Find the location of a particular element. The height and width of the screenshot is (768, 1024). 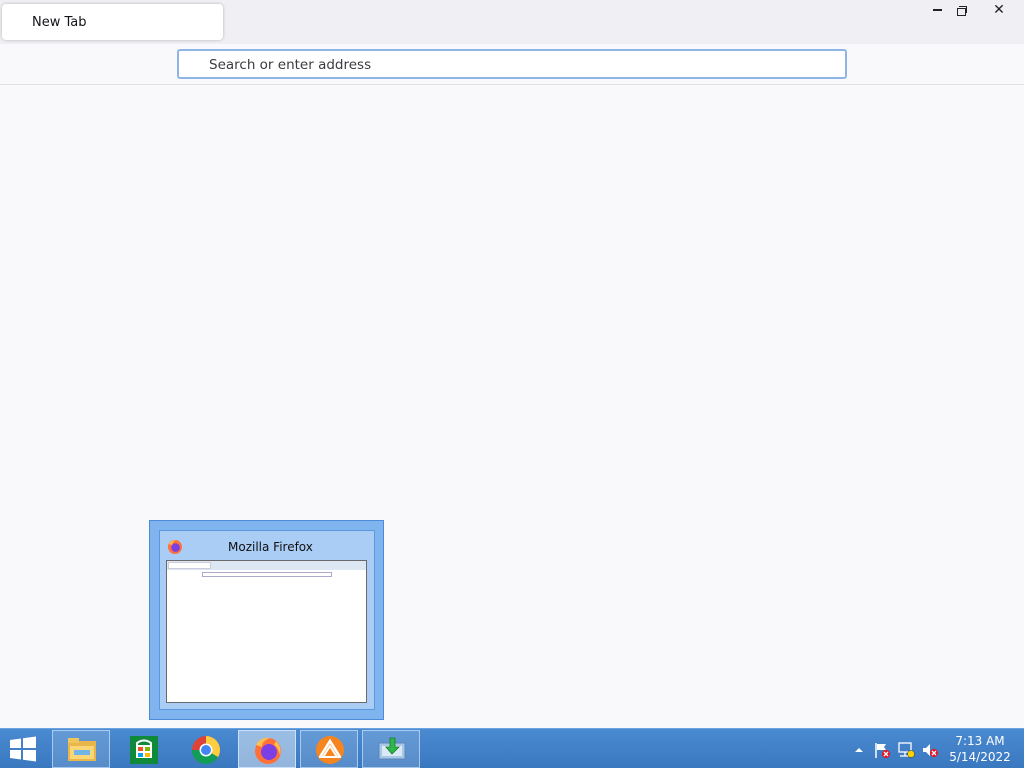

taskbar-thumbnail-preview: Mozilla Firefox is located at coordinates (266, 620).